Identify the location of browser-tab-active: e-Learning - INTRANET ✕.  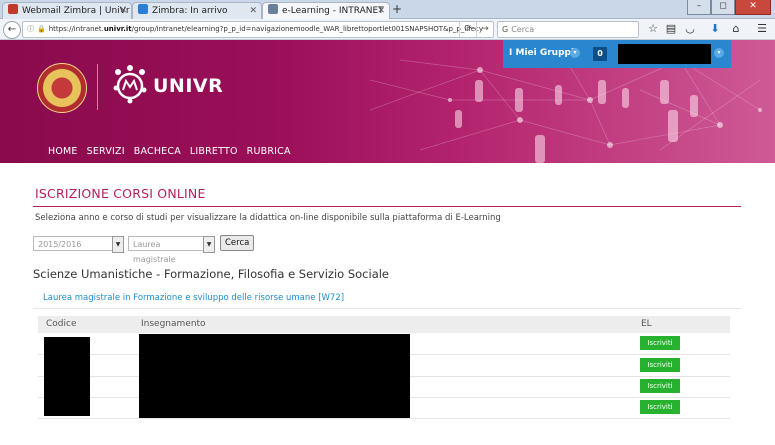
(326, 10).